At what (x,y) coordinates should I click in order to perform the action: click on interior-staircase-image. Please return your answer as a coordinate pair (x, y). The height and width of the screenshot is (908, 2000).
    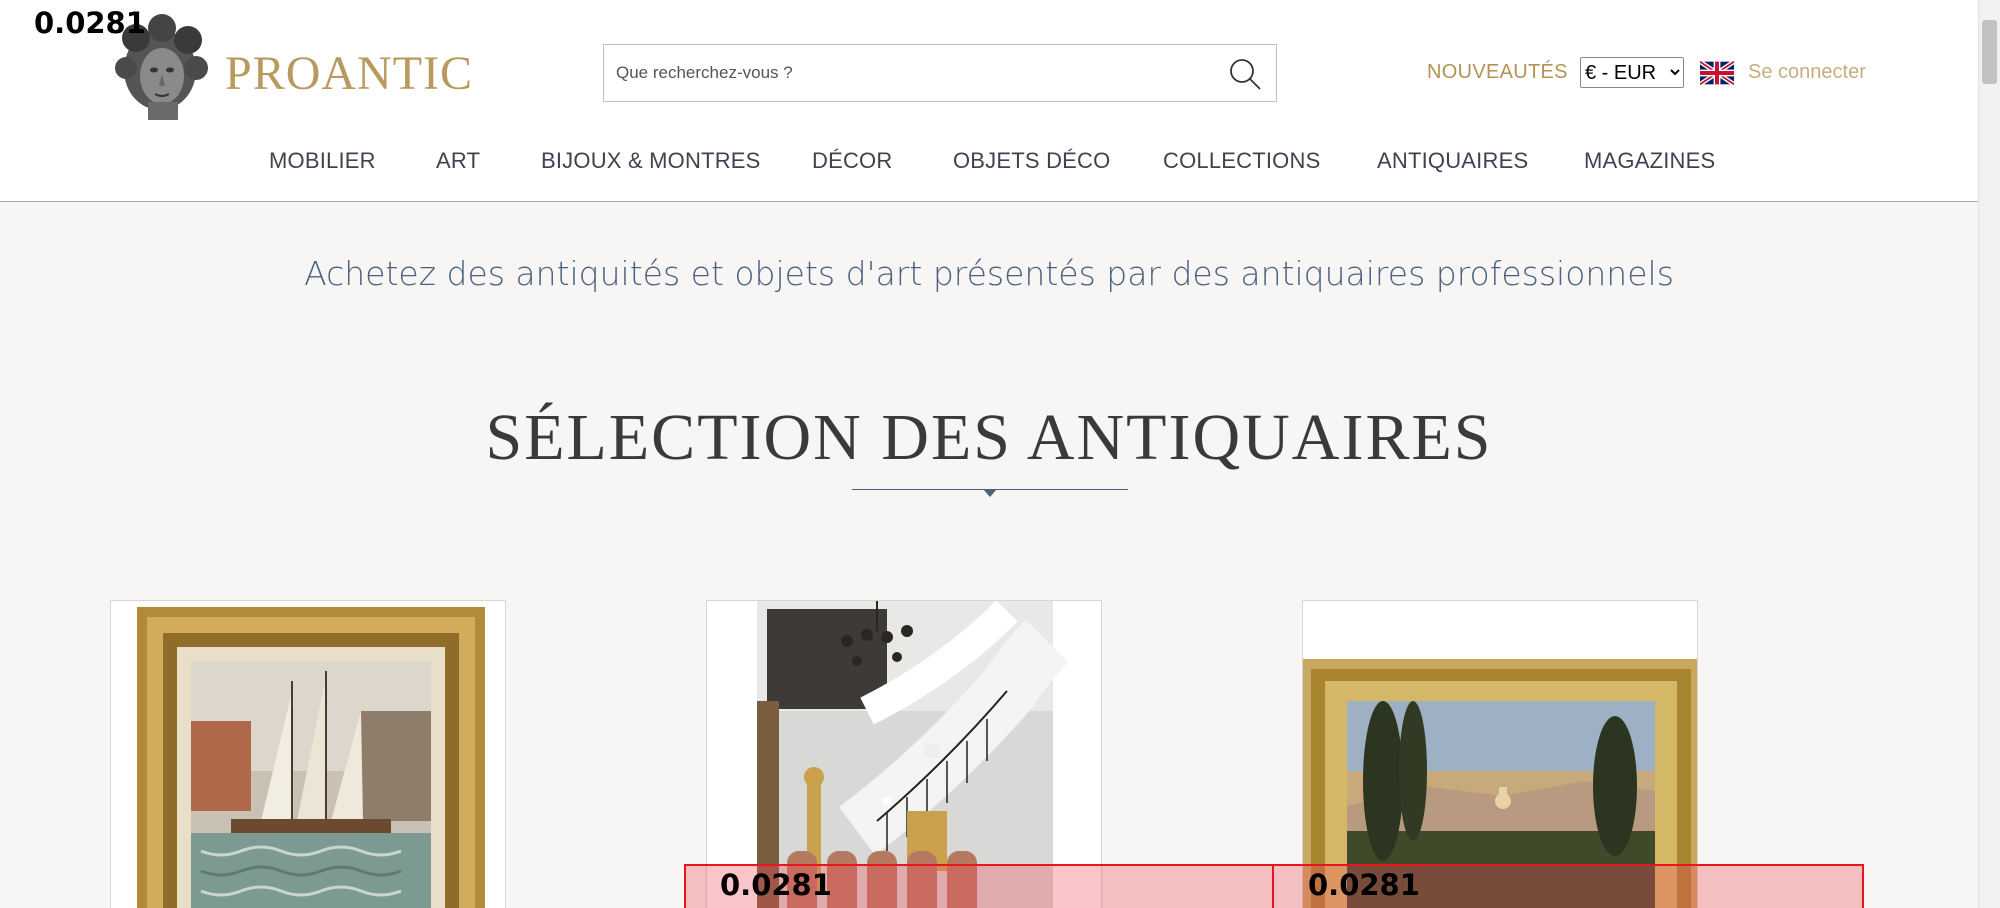
    Looking at the image, I should click on (904, 754).